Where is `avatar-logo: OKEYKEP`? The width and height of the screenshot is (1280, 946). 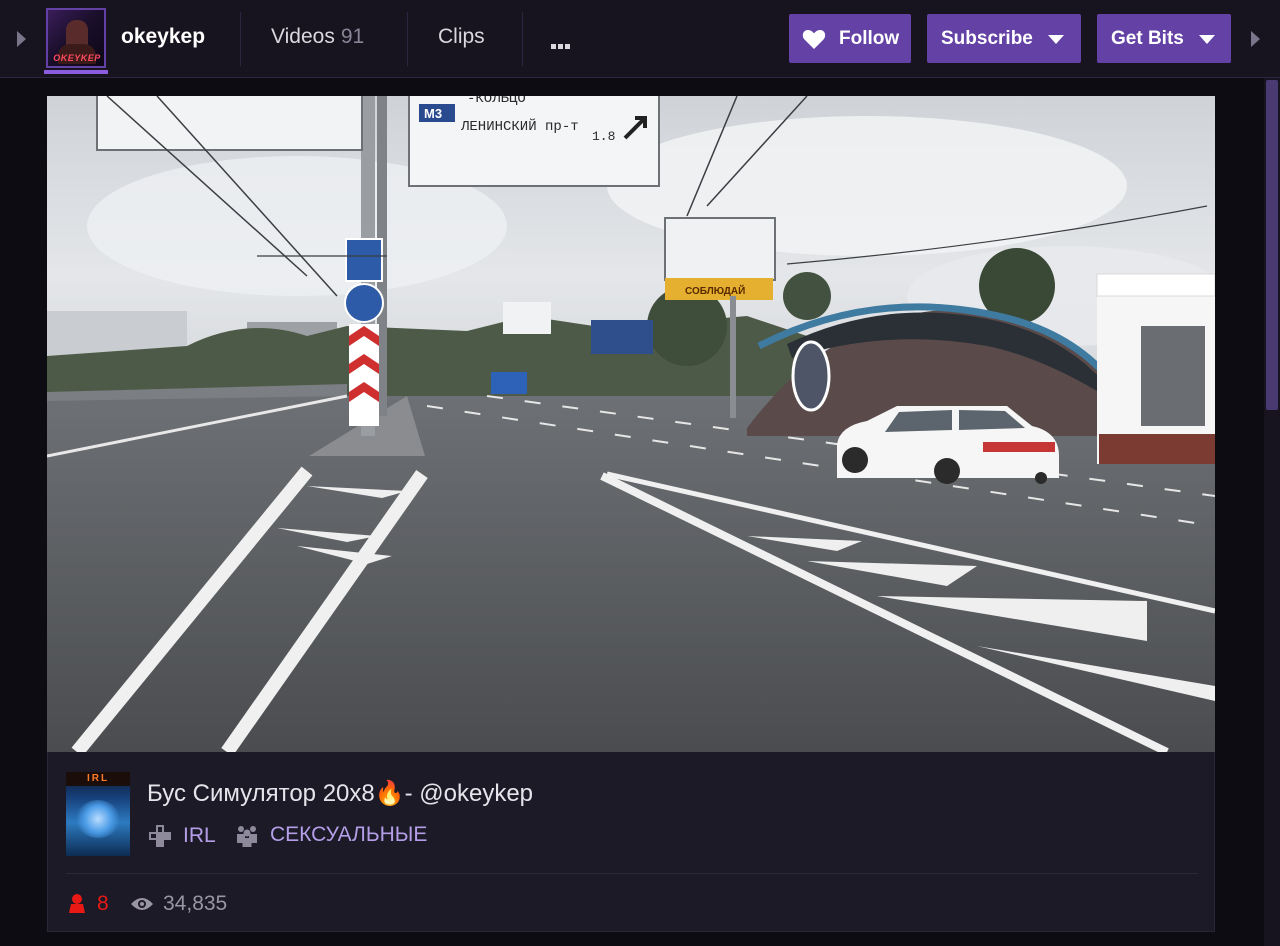 avatar-logo: OKEYKEP is located at coordinates (77, 58).